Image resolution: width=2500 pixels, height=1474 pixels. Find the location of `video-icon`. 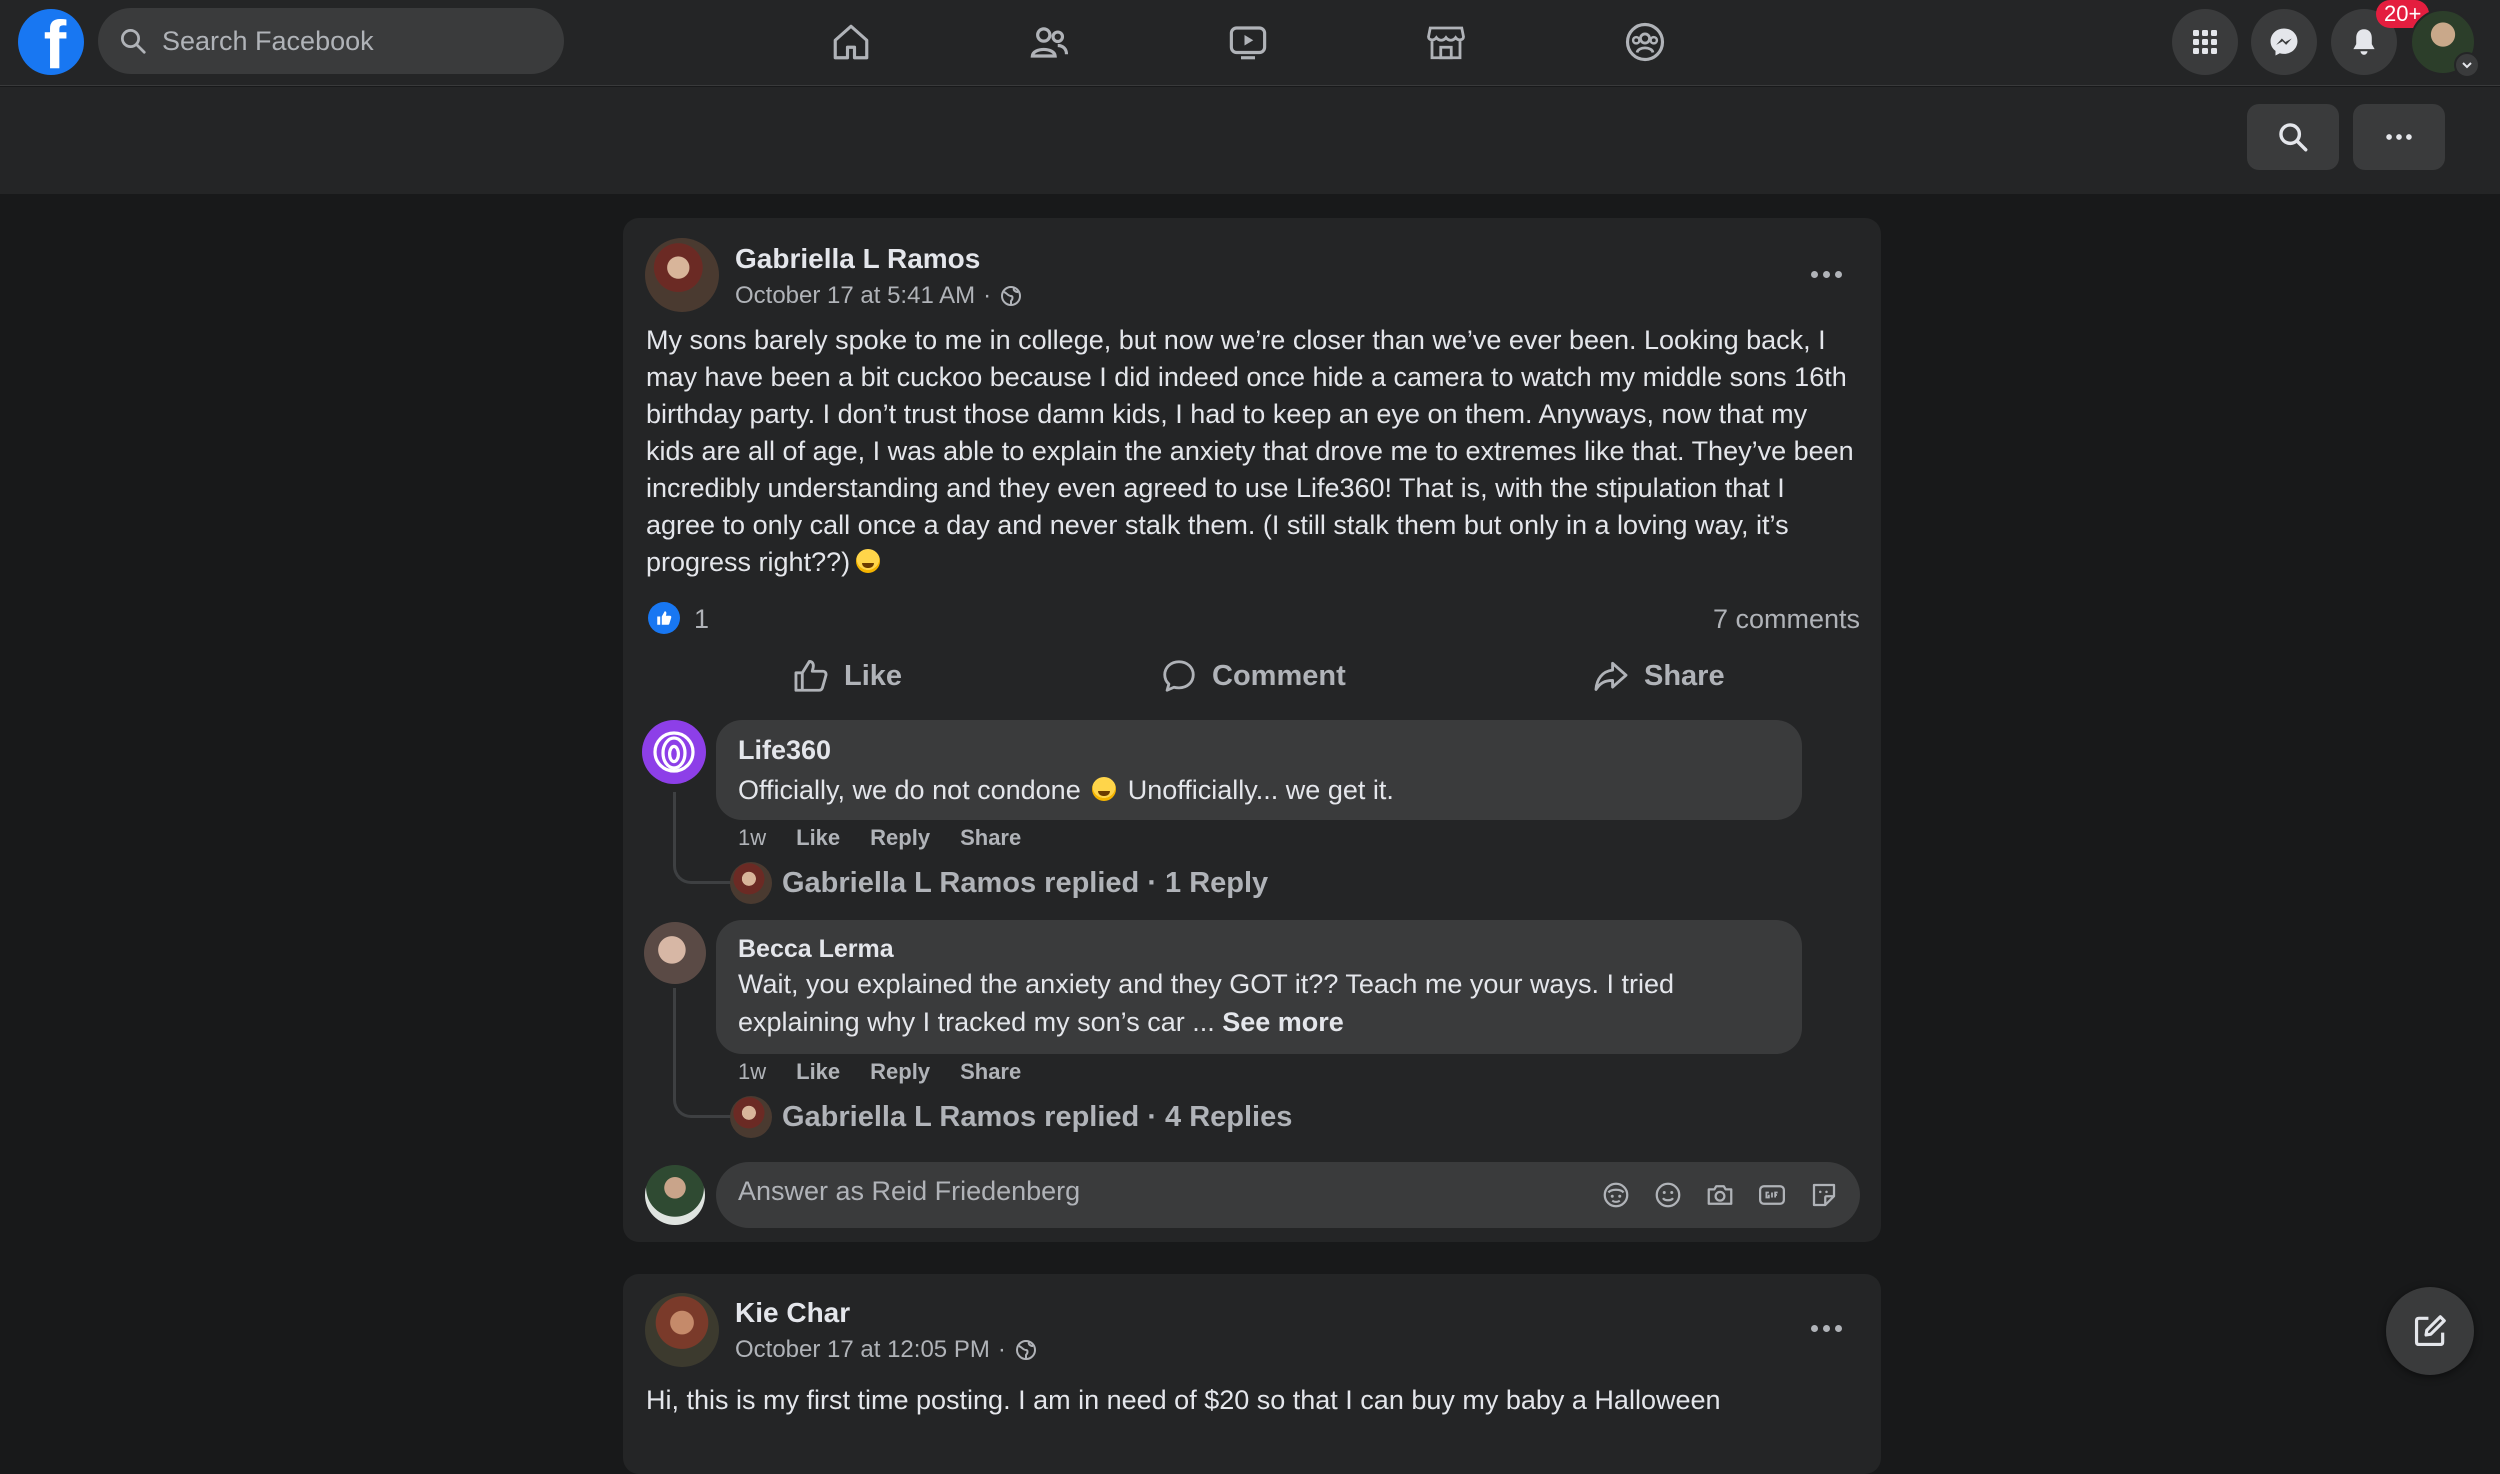

video-icon is located at coordinates (1248, 43).